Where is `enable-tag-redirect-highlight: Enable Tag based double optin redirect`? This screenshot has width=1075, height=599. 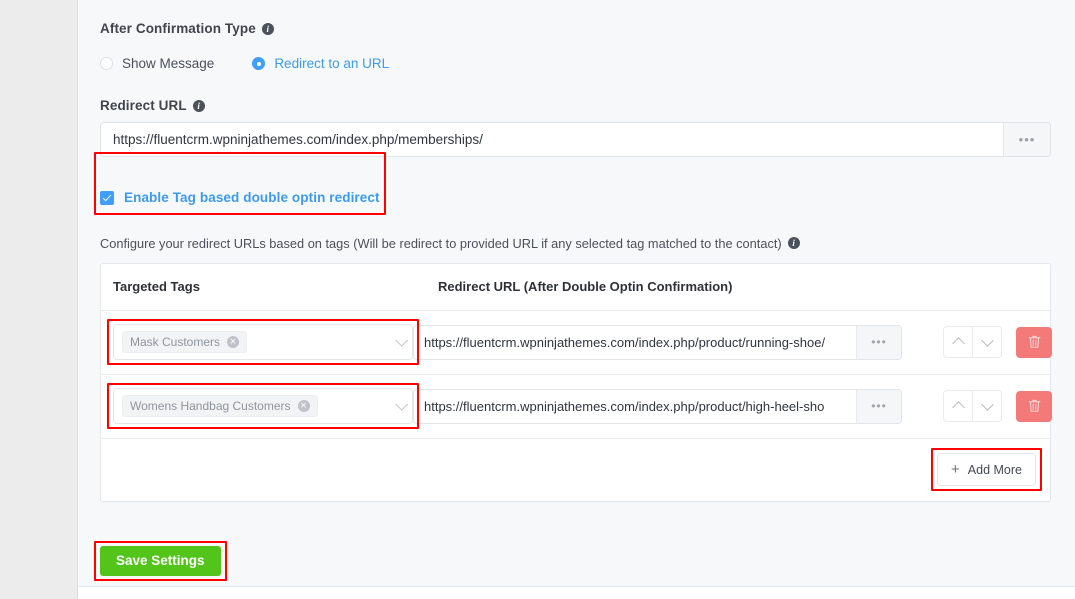 enable-tag-redirect-highlight: Enable Tag based double optin redirect is located at coordinates (240, 183).